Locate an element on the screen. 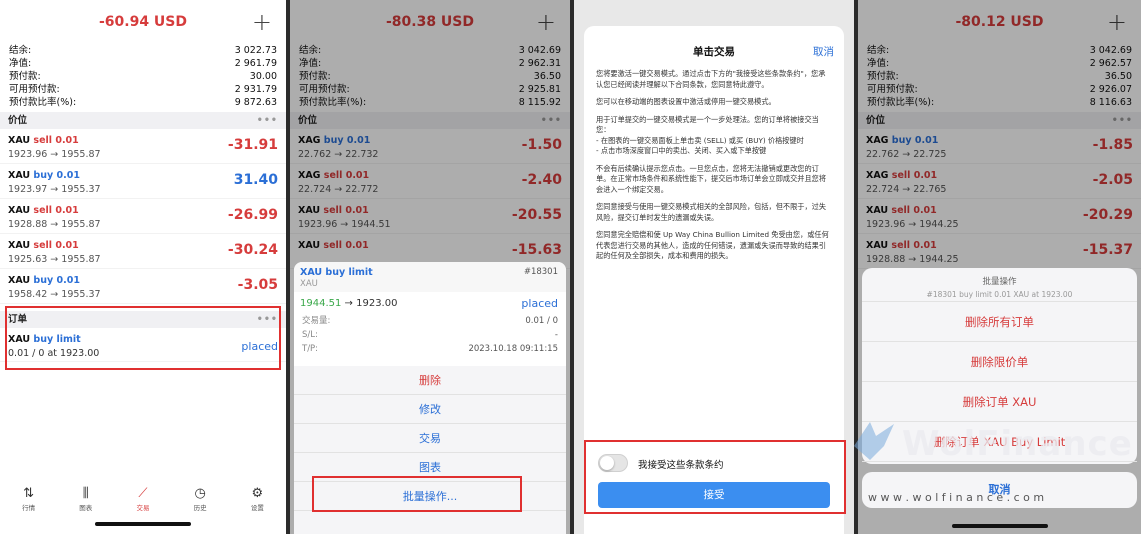 Image resolution: width=1141 pixels, height=534 pixels. position-row: XAU buy 0.01 1923.97 → 1955.37 31.40 is located at coordinates (143, 181).